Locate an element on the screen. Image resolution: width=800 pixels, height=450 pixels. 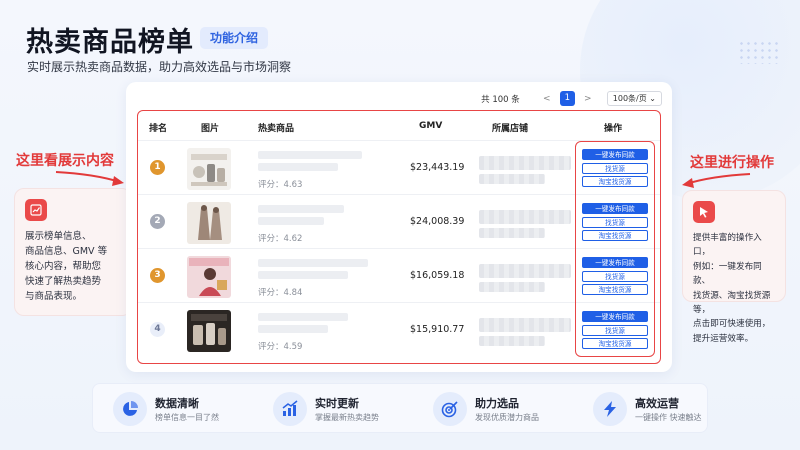
trend-chart-icon is located at coordinates (290, 409).